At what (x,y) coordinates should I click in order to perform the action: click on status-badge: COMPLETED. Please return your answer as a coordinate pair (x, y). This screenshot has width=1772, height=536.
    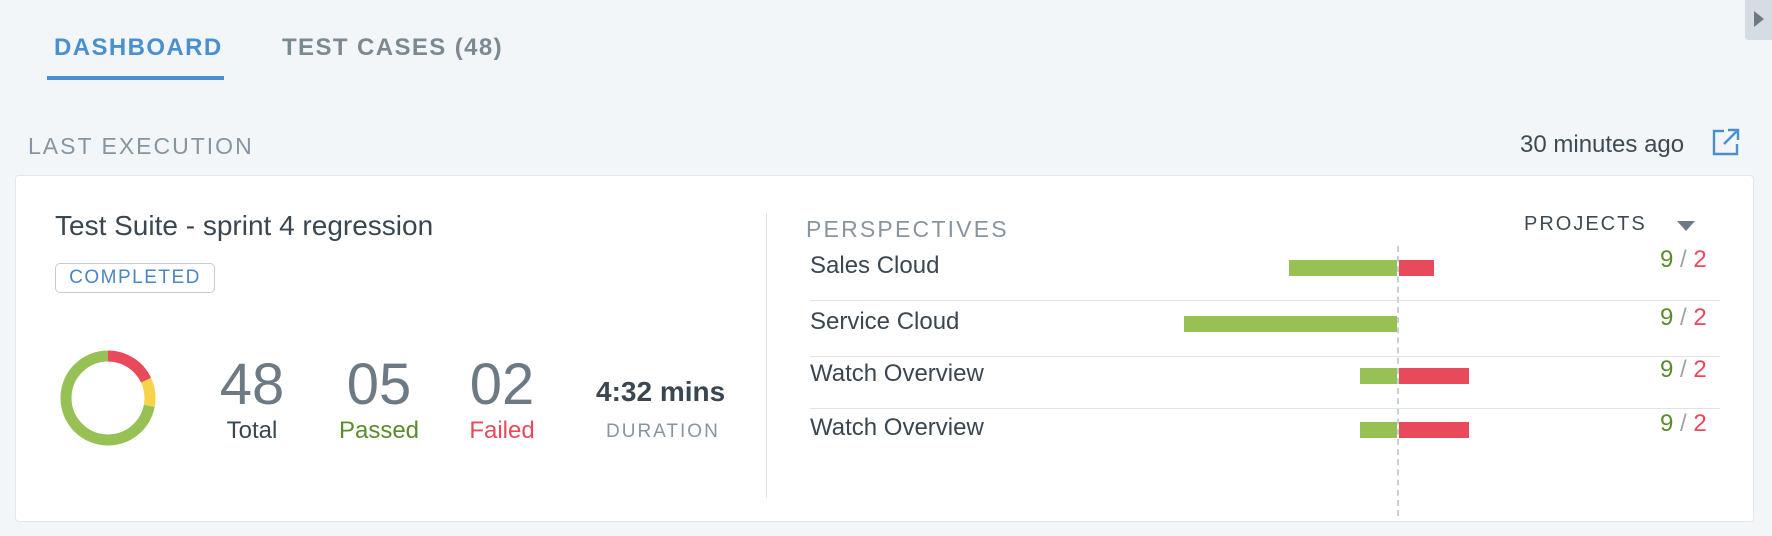
    Looking at the image, I should click on (135, 278).